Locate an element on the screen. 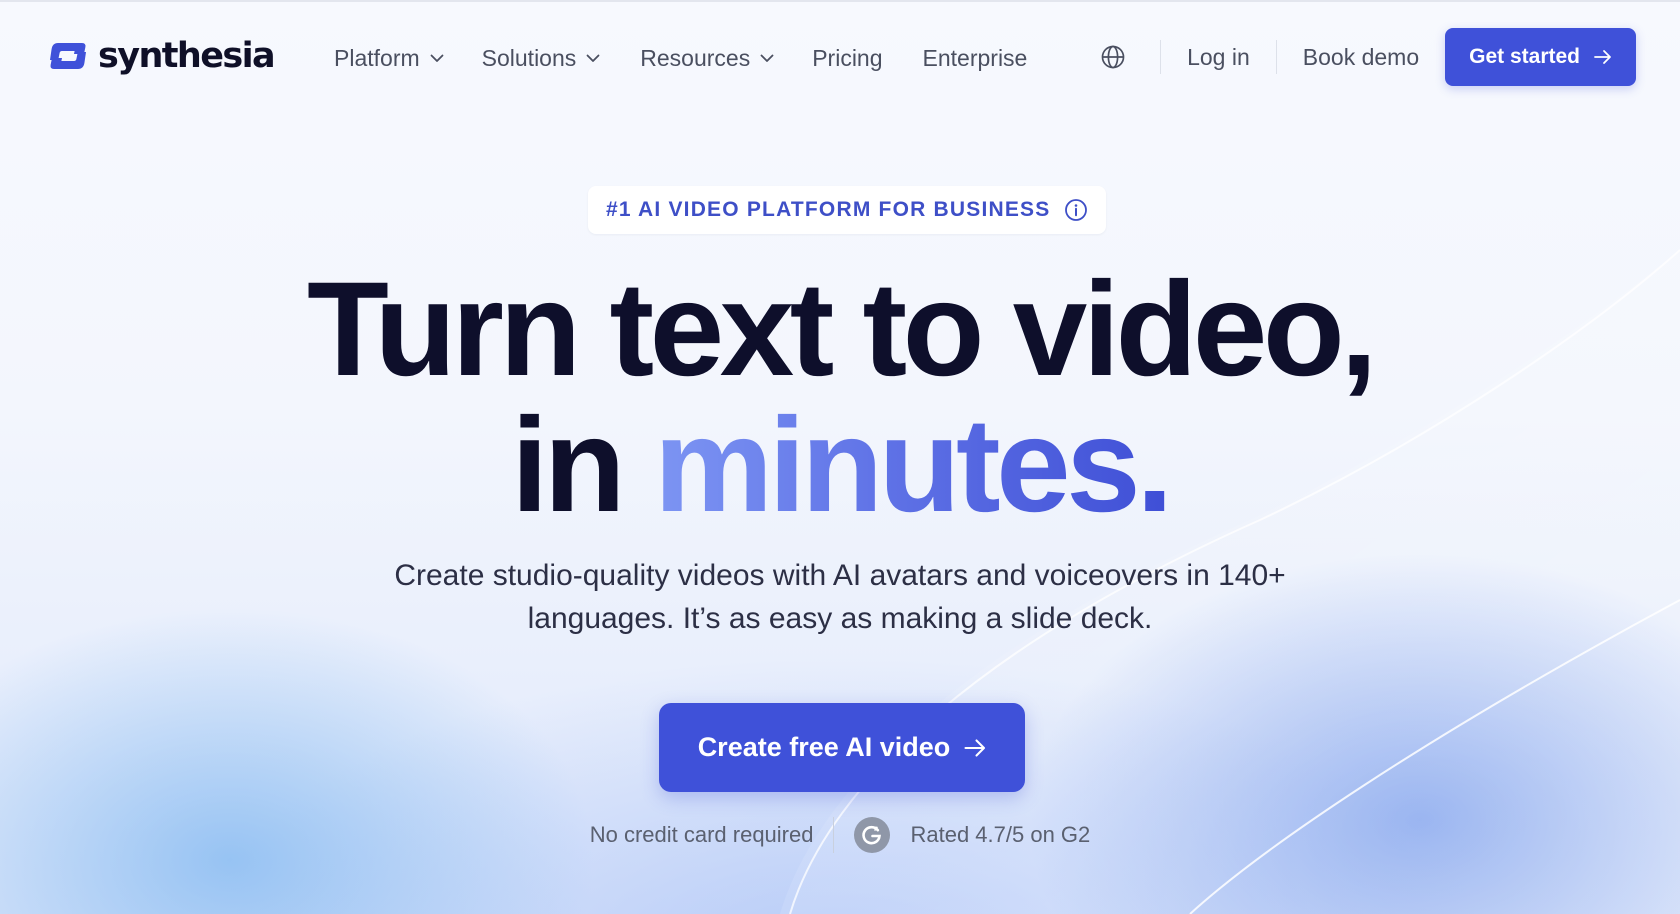  nav-item-resources: Resources is located at coordinates (707, 58).